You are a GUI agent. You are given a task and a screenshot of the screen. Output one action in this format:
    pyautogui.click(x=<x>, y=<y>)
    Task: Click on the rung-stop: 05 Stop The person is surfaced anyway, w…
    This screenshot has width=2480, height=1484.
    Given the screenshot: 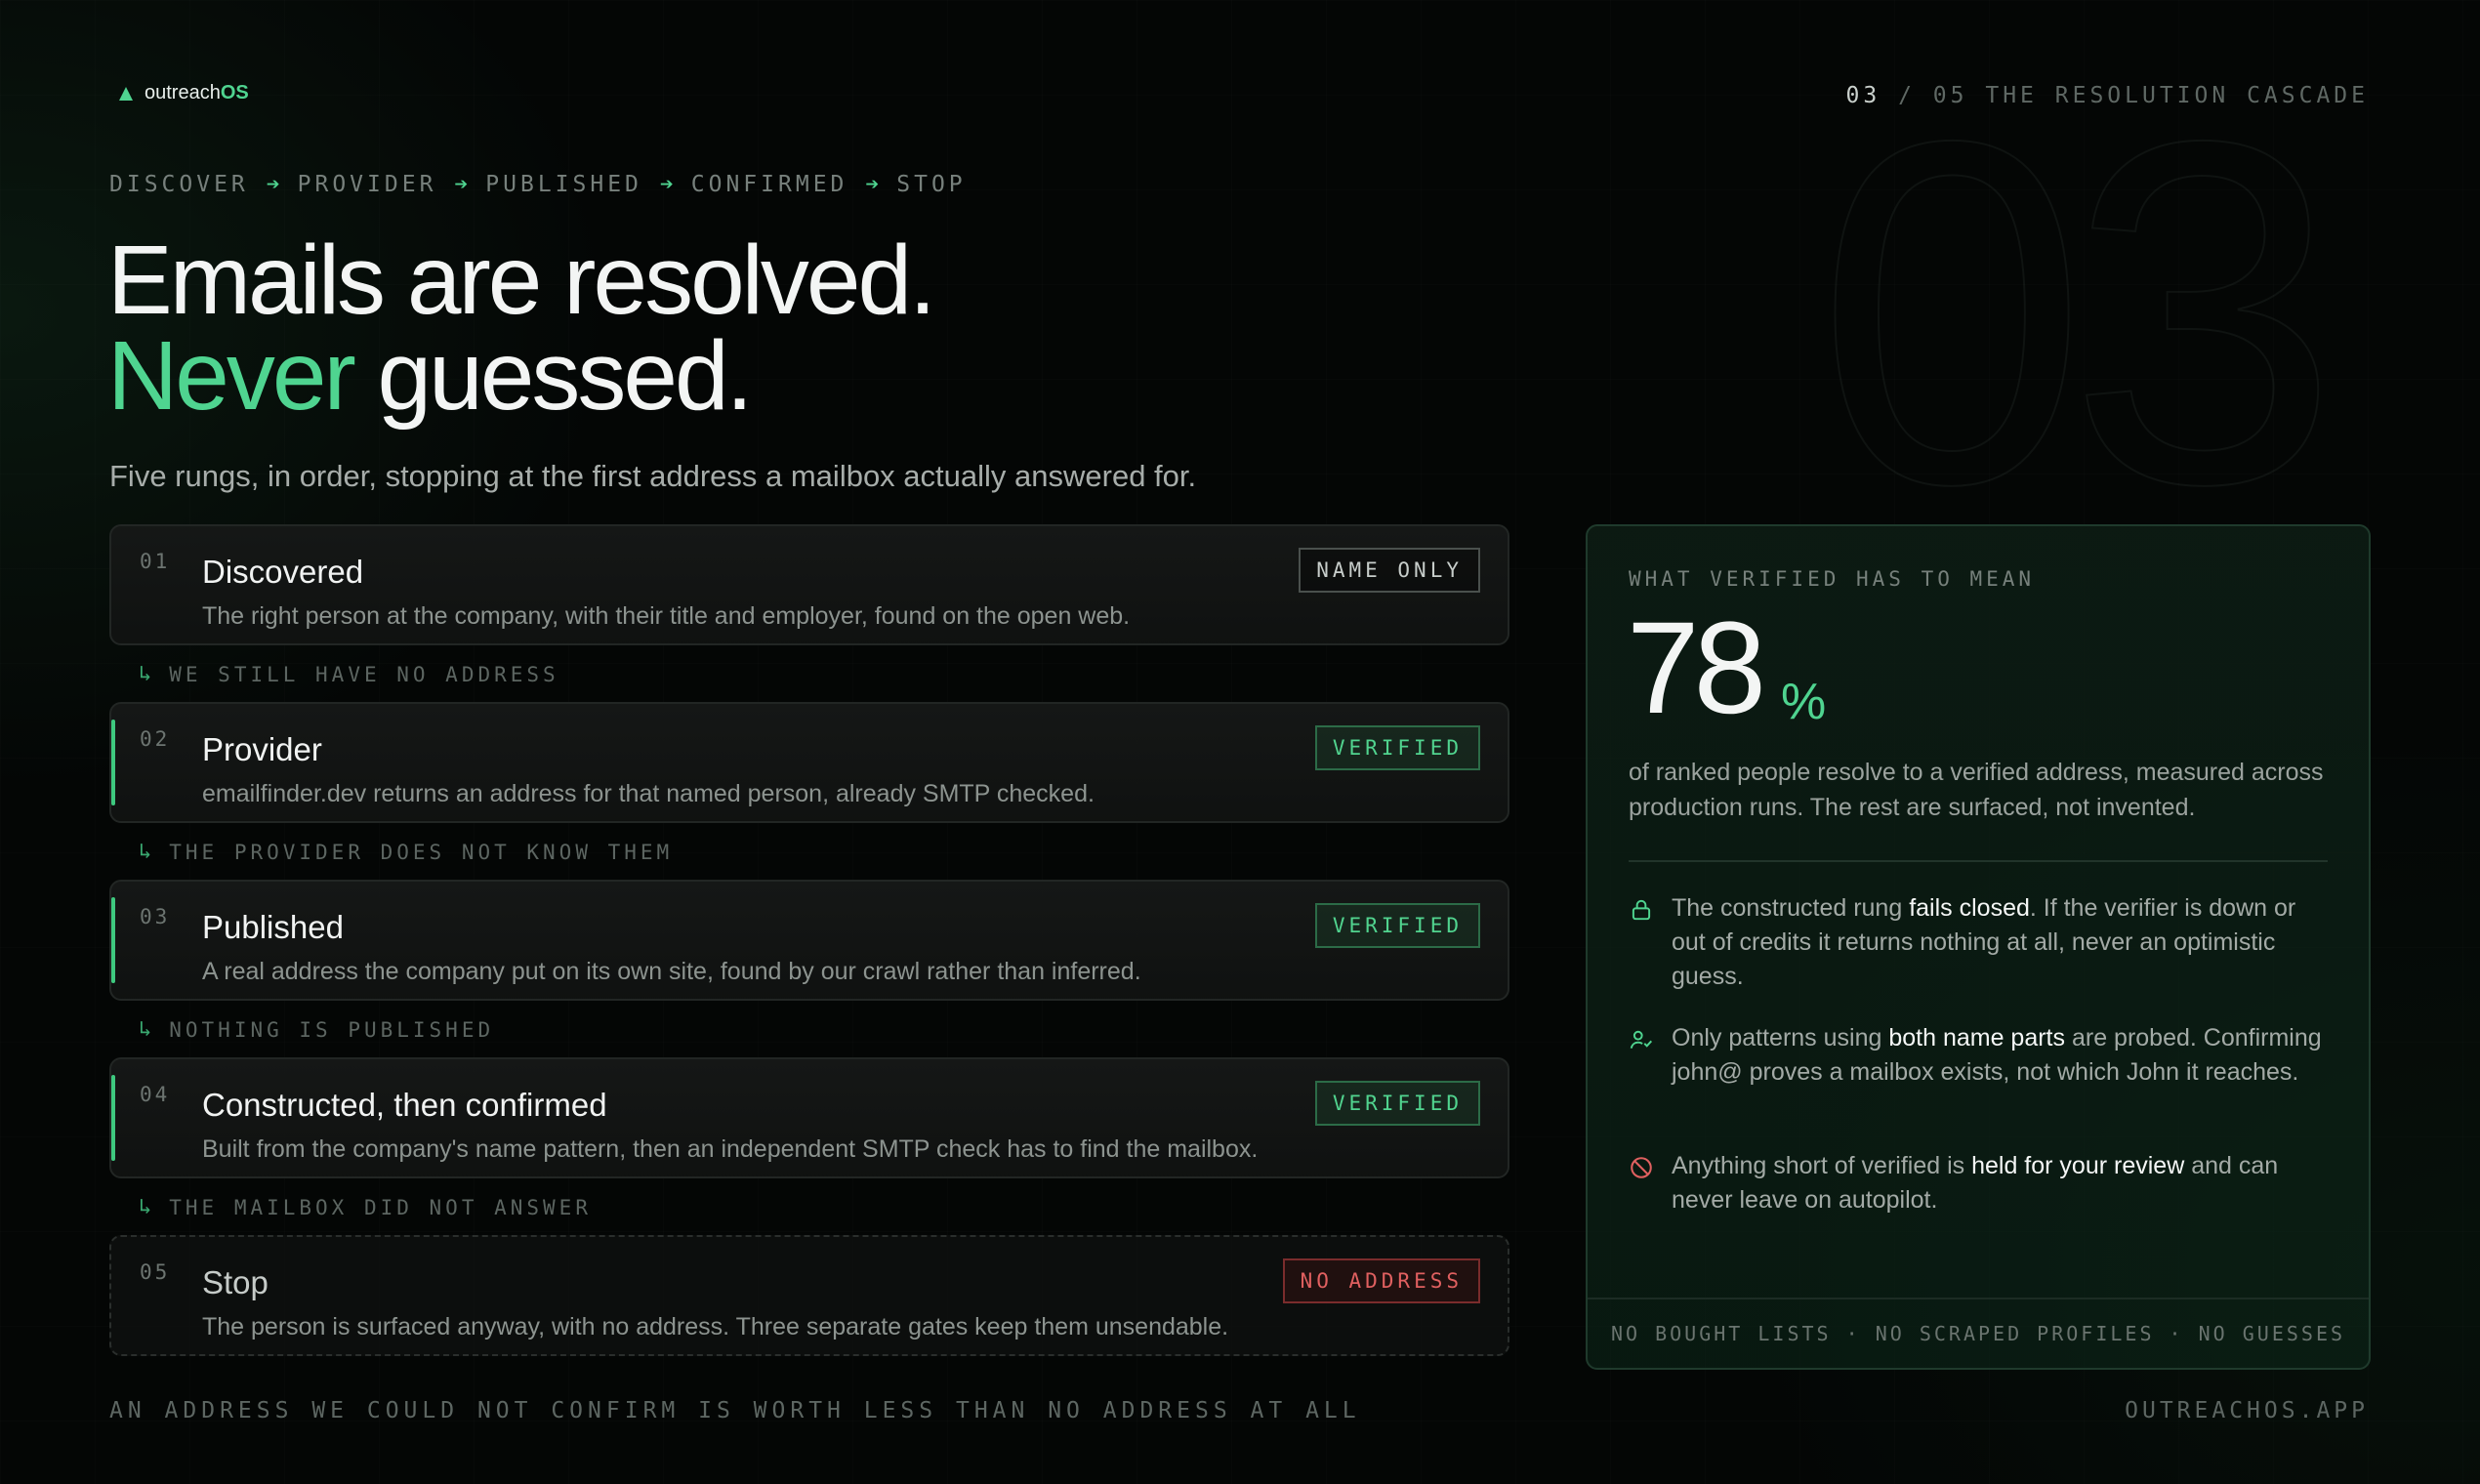 What is the action you would take?
    pyautogui.click(x=809, y=1296)
    